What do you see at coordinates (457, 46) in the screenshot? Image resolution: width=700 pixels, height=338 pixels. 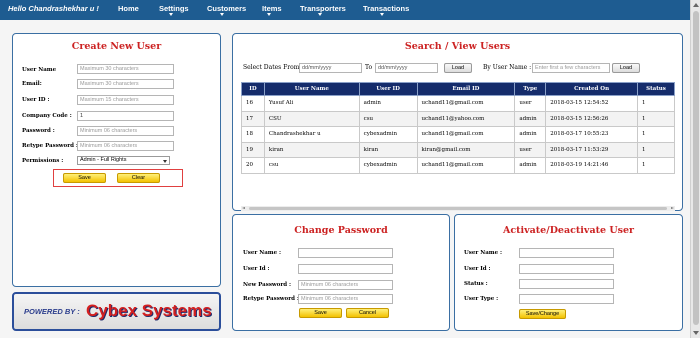 I see `search-users-title: Search / View Users` at bounding box center [457, 46].